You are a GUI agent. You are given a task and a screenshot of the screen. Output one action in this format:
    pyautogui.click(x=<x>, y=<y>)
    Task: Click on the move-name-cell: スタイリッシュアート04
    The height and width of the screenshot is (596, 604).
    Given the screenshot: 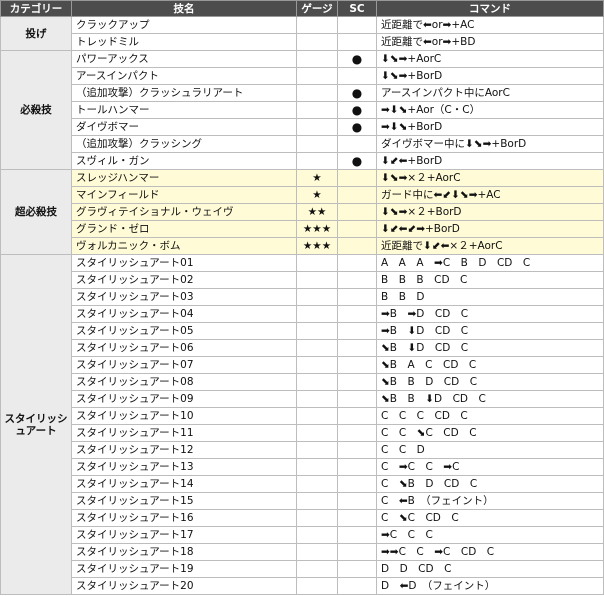 What is the action you would take?
    pyautogui.click(x=184, y=314)
    